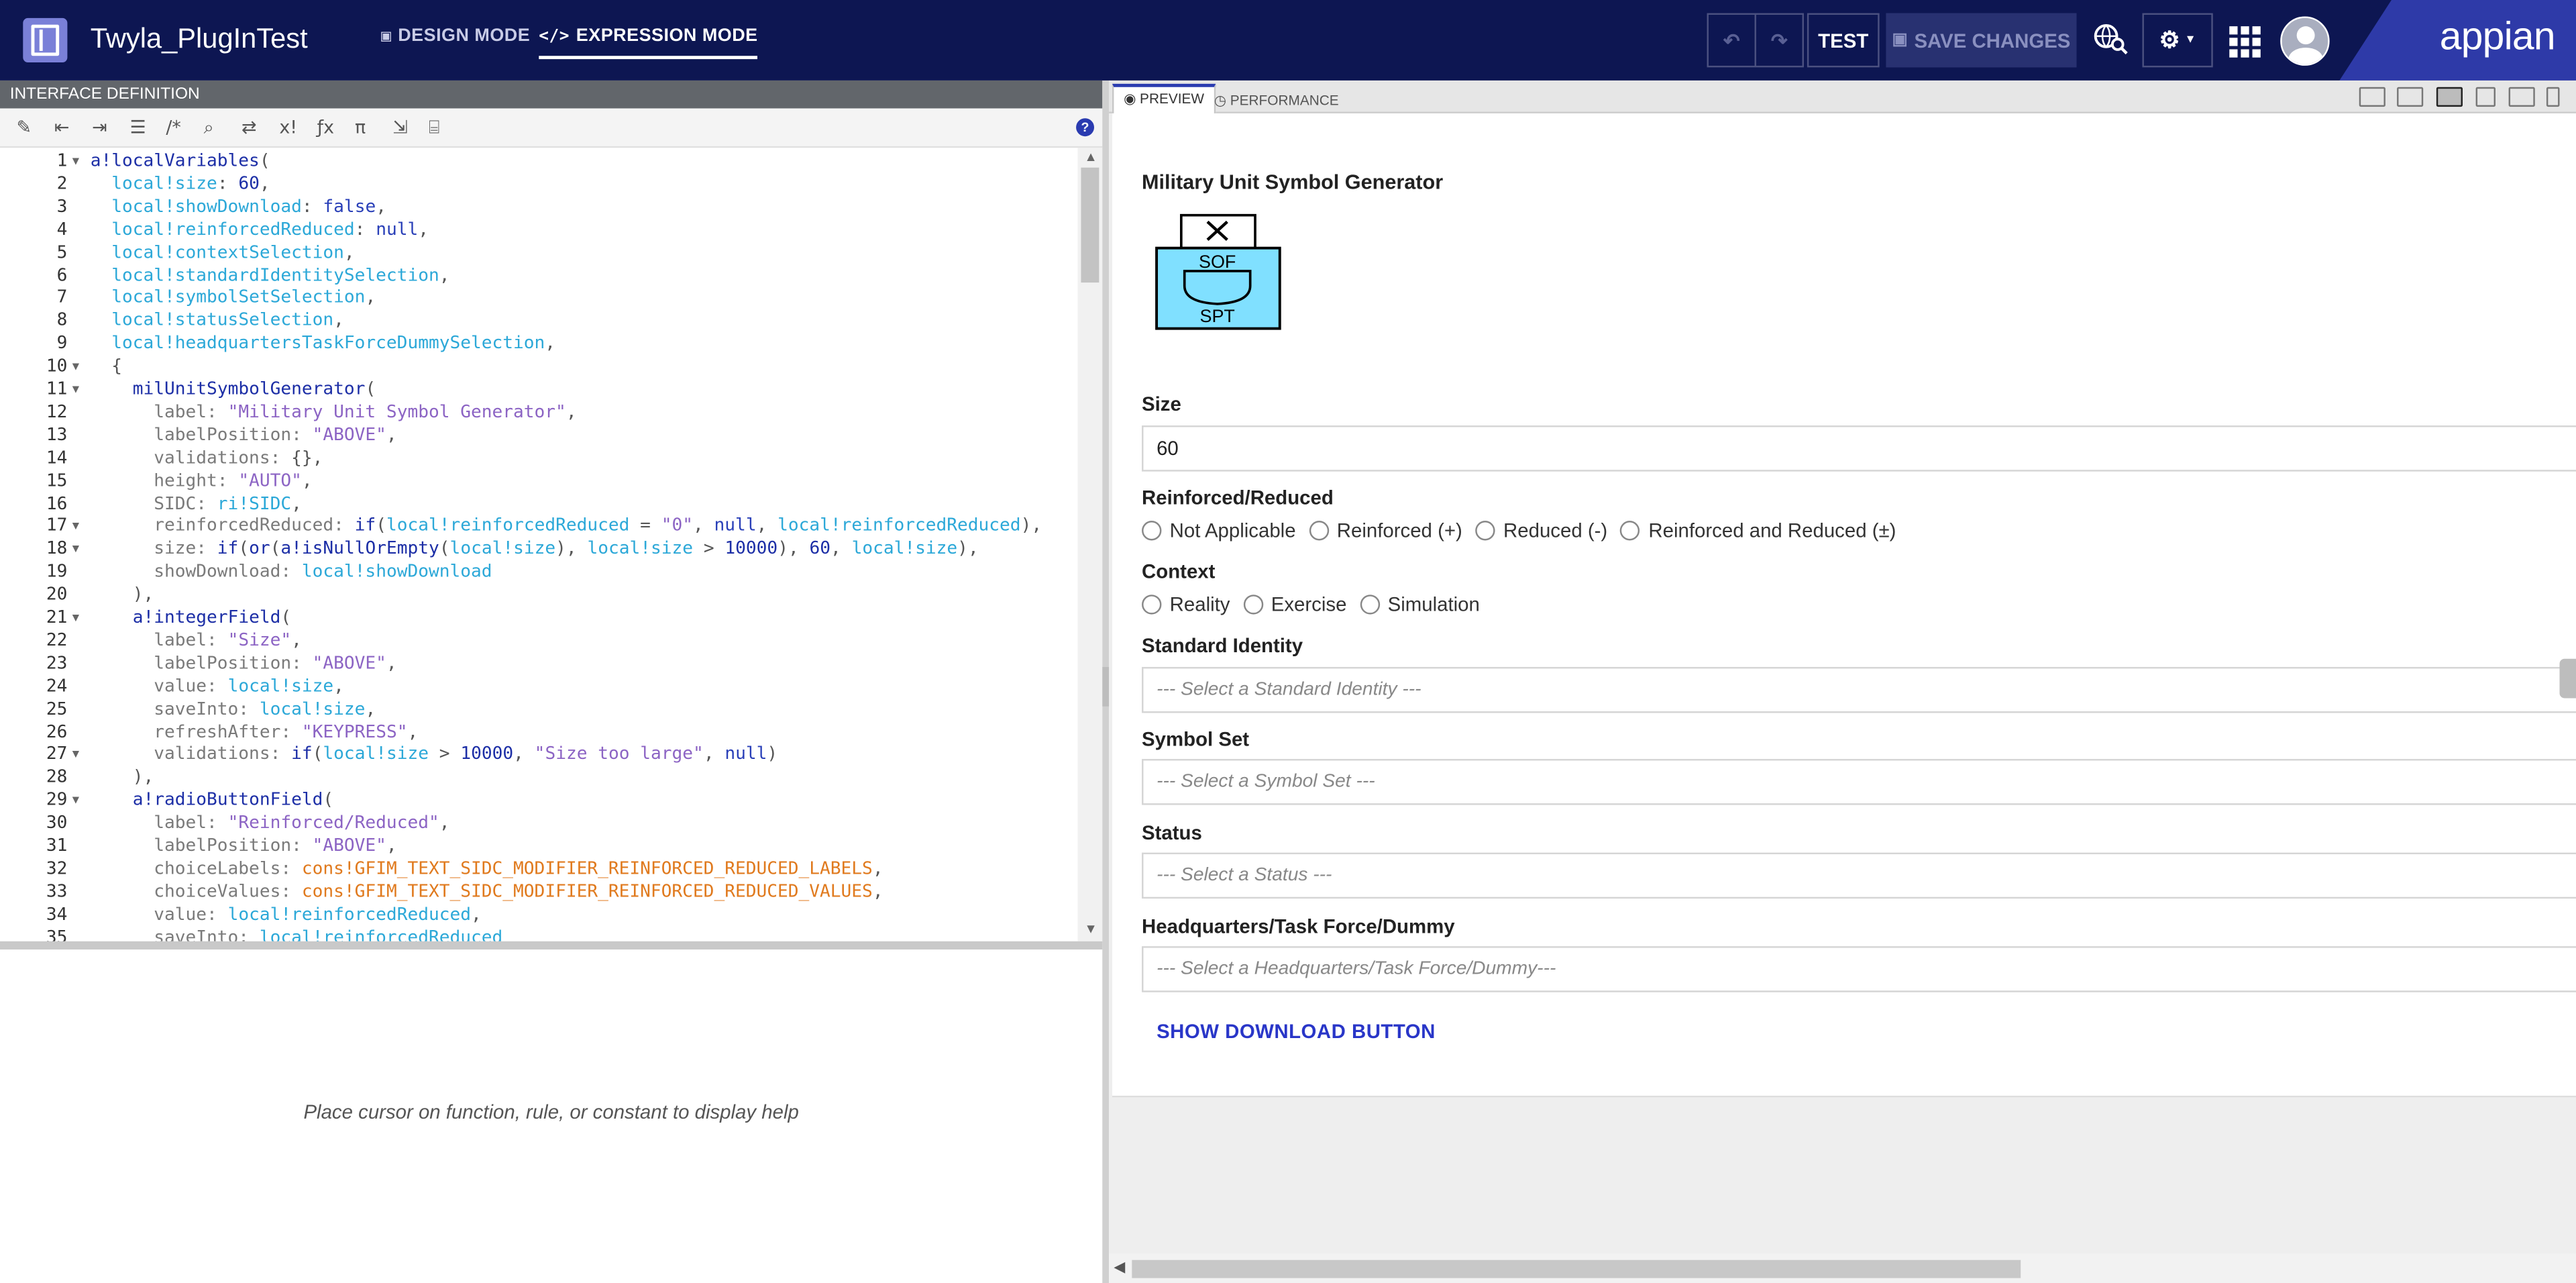 Image resolution: width=2576 pixels, height=1283 pixels. I want to click on indent-icon: ⇥, so click(99, 127).